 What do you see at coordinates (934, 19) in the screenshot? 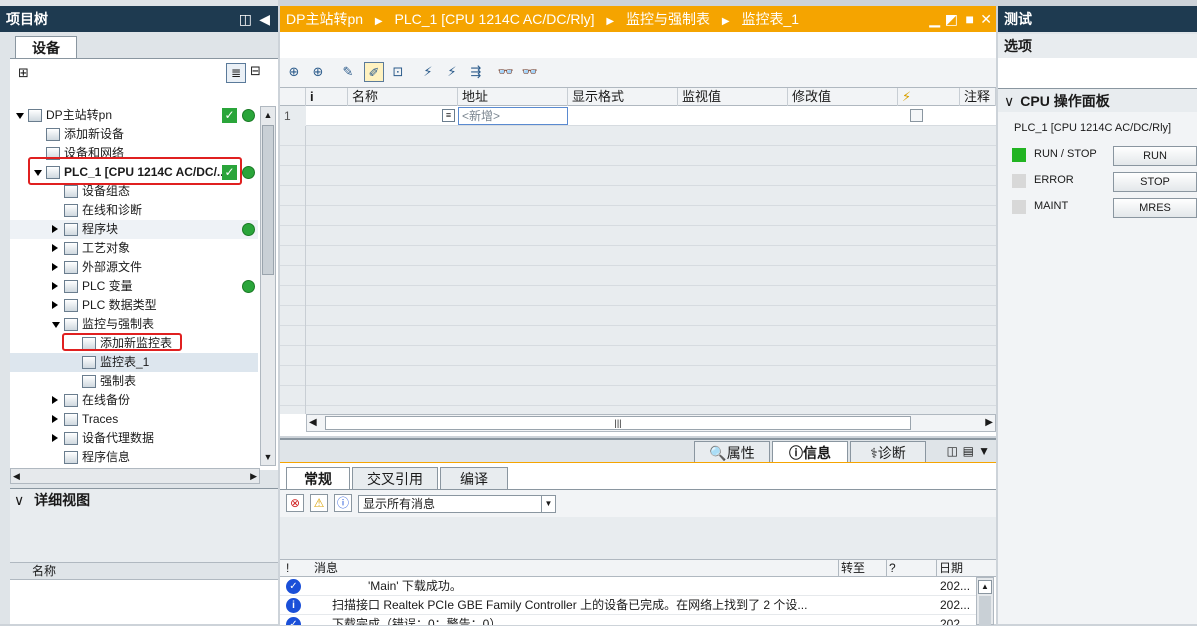
I see `minimize-icon: ▁` at bounding box center [934, 19].